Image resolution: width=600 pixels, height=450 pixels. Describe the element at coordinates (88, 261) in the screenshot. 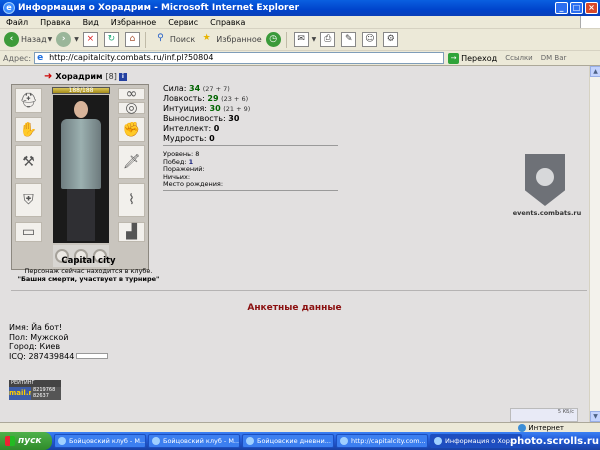

I see `city-name: Capital city` at that location.